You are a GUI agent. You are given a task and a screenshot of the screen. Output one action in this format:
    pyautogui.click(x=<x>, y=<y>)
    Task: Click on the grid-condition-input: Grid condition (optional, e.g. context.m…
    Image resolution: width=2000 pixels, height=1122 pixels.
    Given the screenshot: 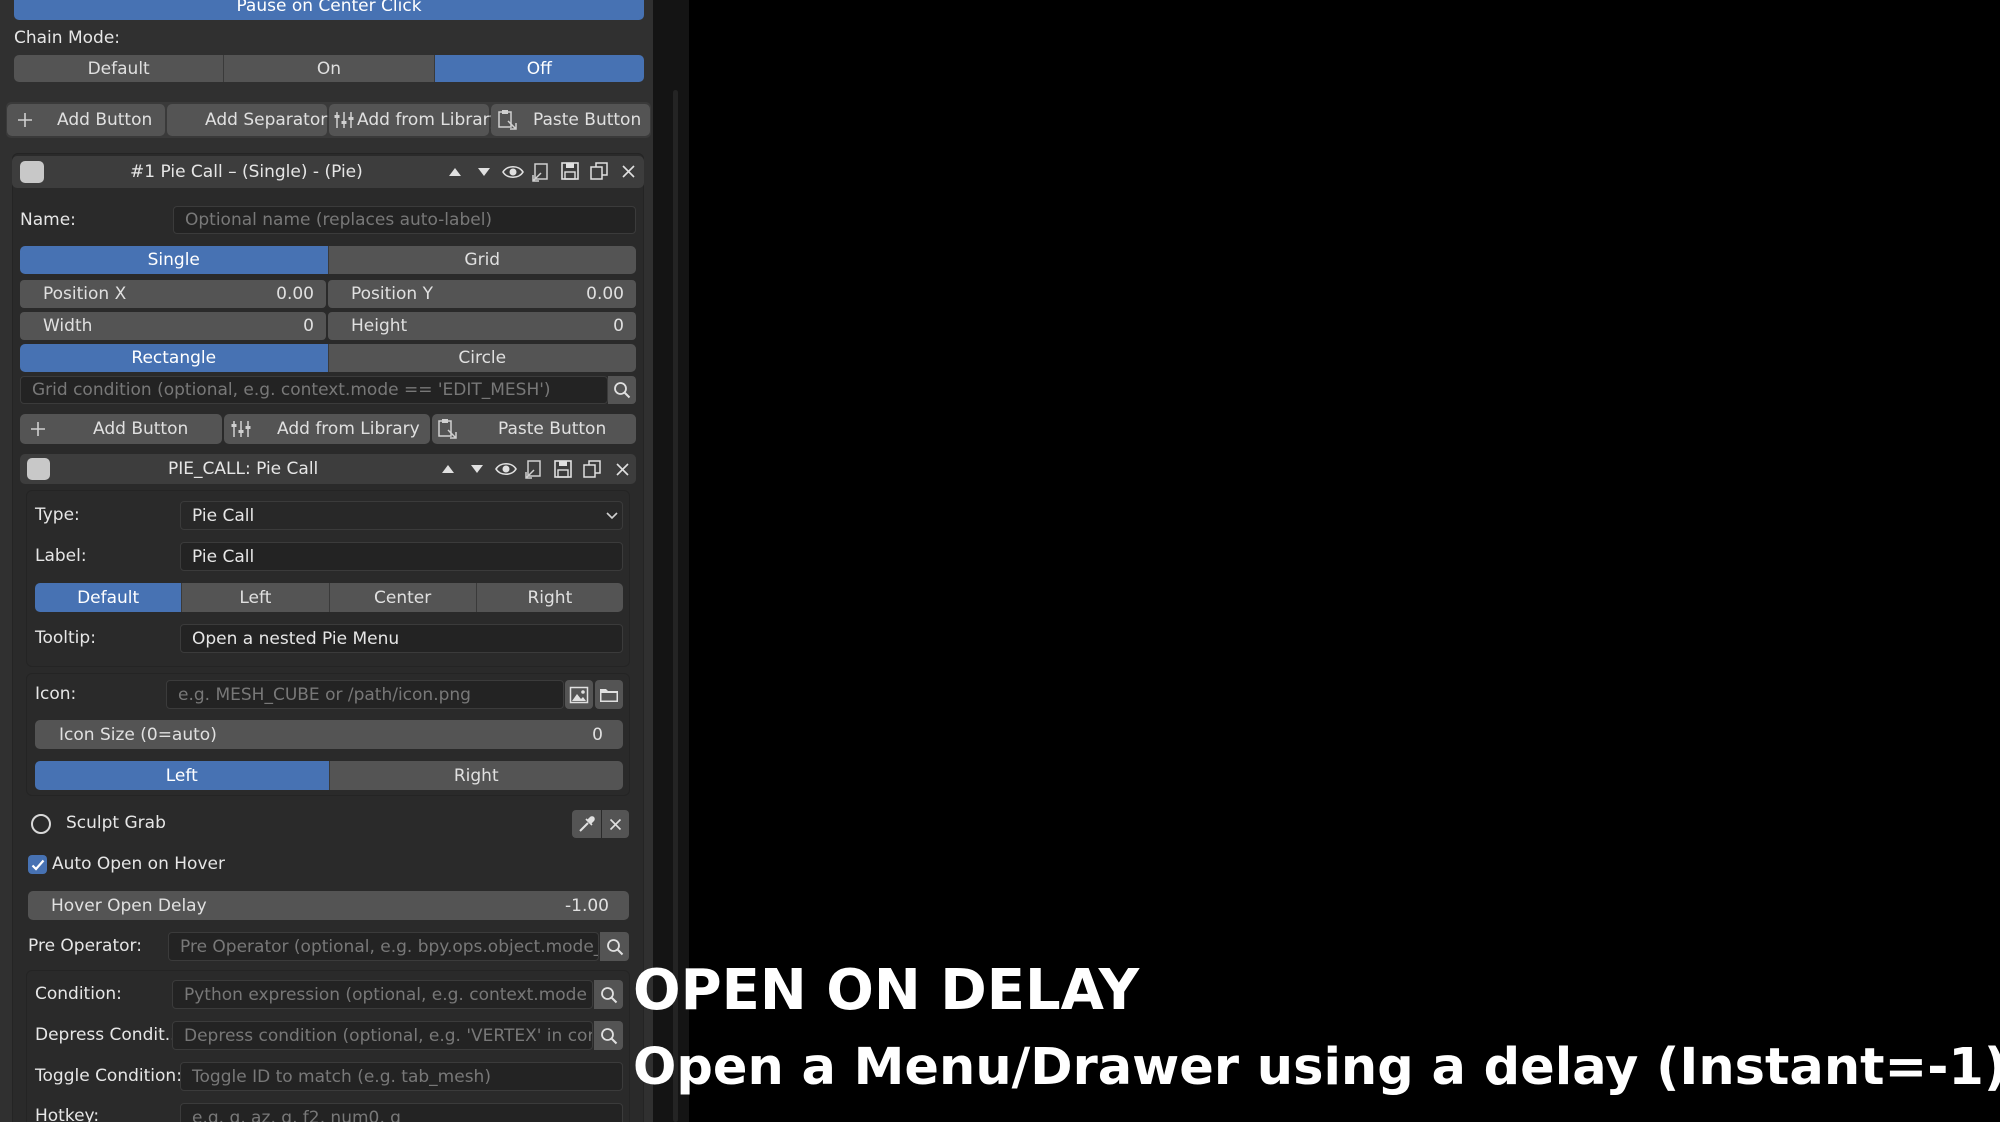 What is the action you would take?
    pyautogui.click(x=314, y=390)
    